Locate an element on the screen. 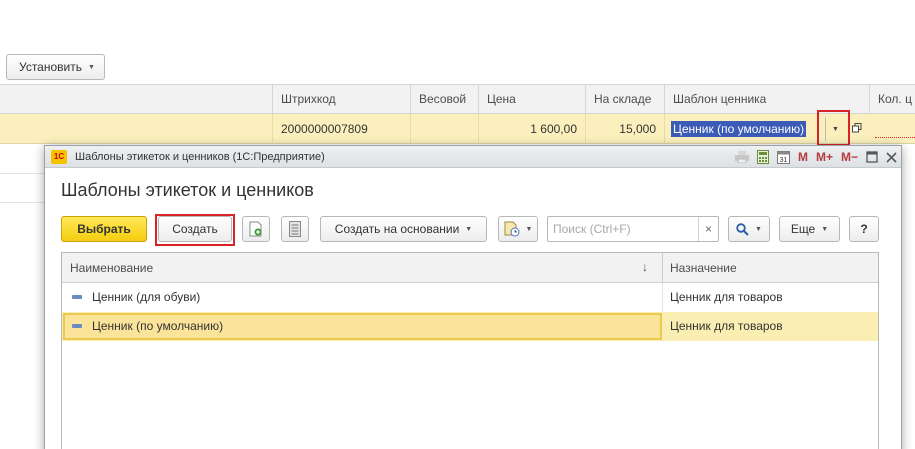 The width and height of the screenshot is (915, 449). titlebar-tools: 31 M M+ M− is located at coordinates (815, 157).